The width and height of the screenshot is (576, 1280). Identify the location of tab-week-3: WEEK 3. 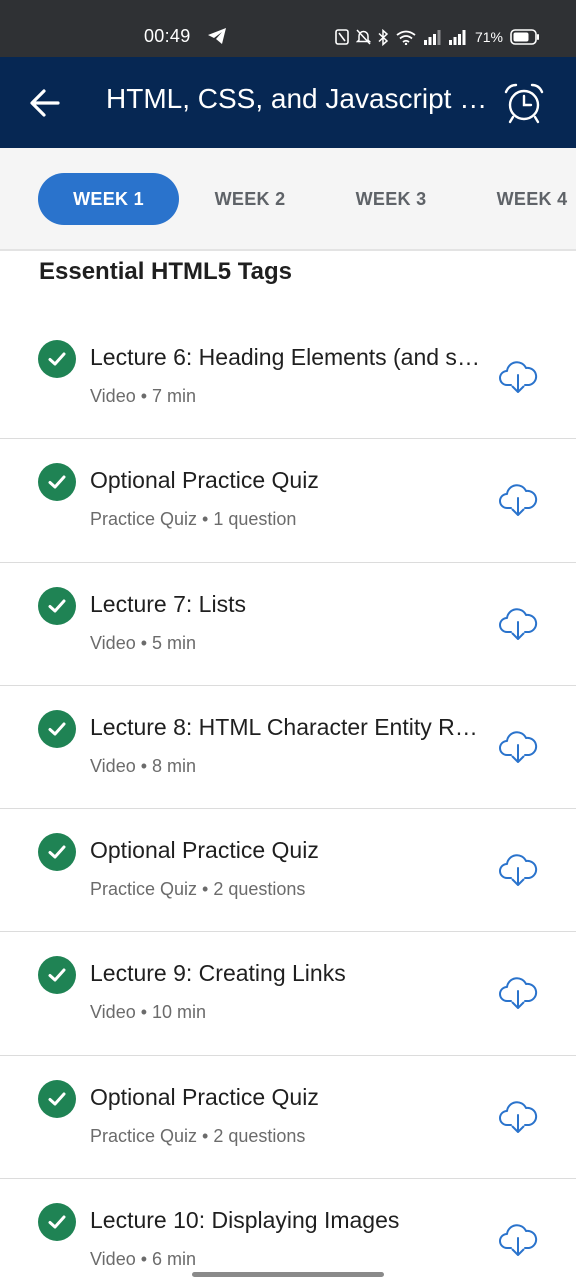
(391, 199).